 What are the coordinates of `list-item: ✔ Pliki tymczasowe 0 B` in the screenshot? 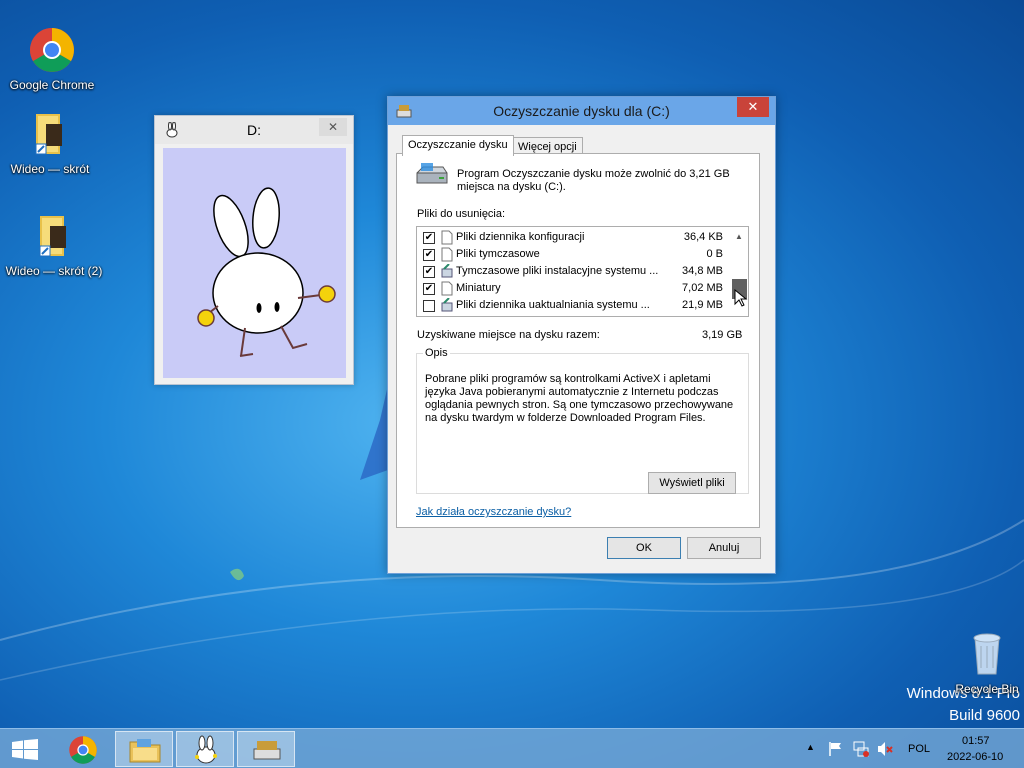 It's located at (572, 254).